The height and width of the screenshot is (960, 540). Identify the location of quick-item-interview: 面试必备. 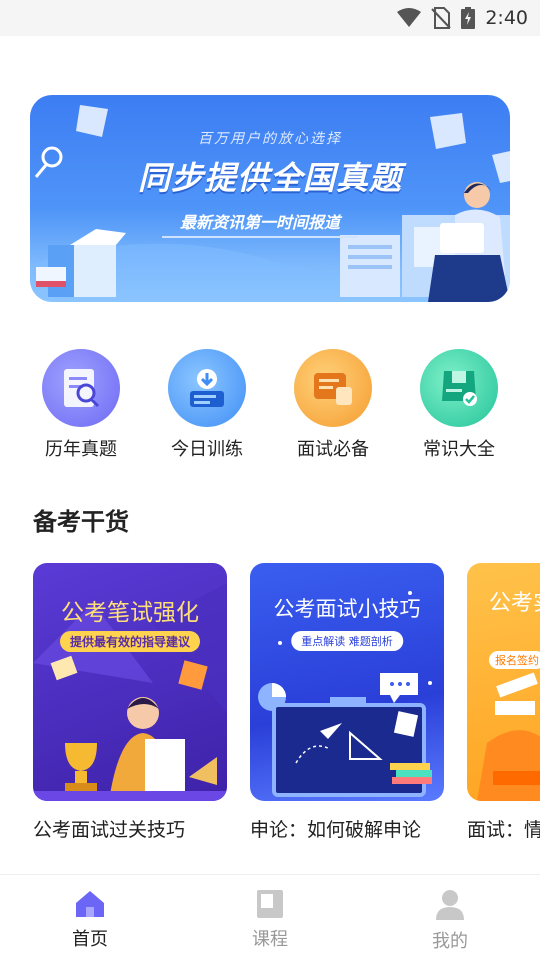
(333, 403).